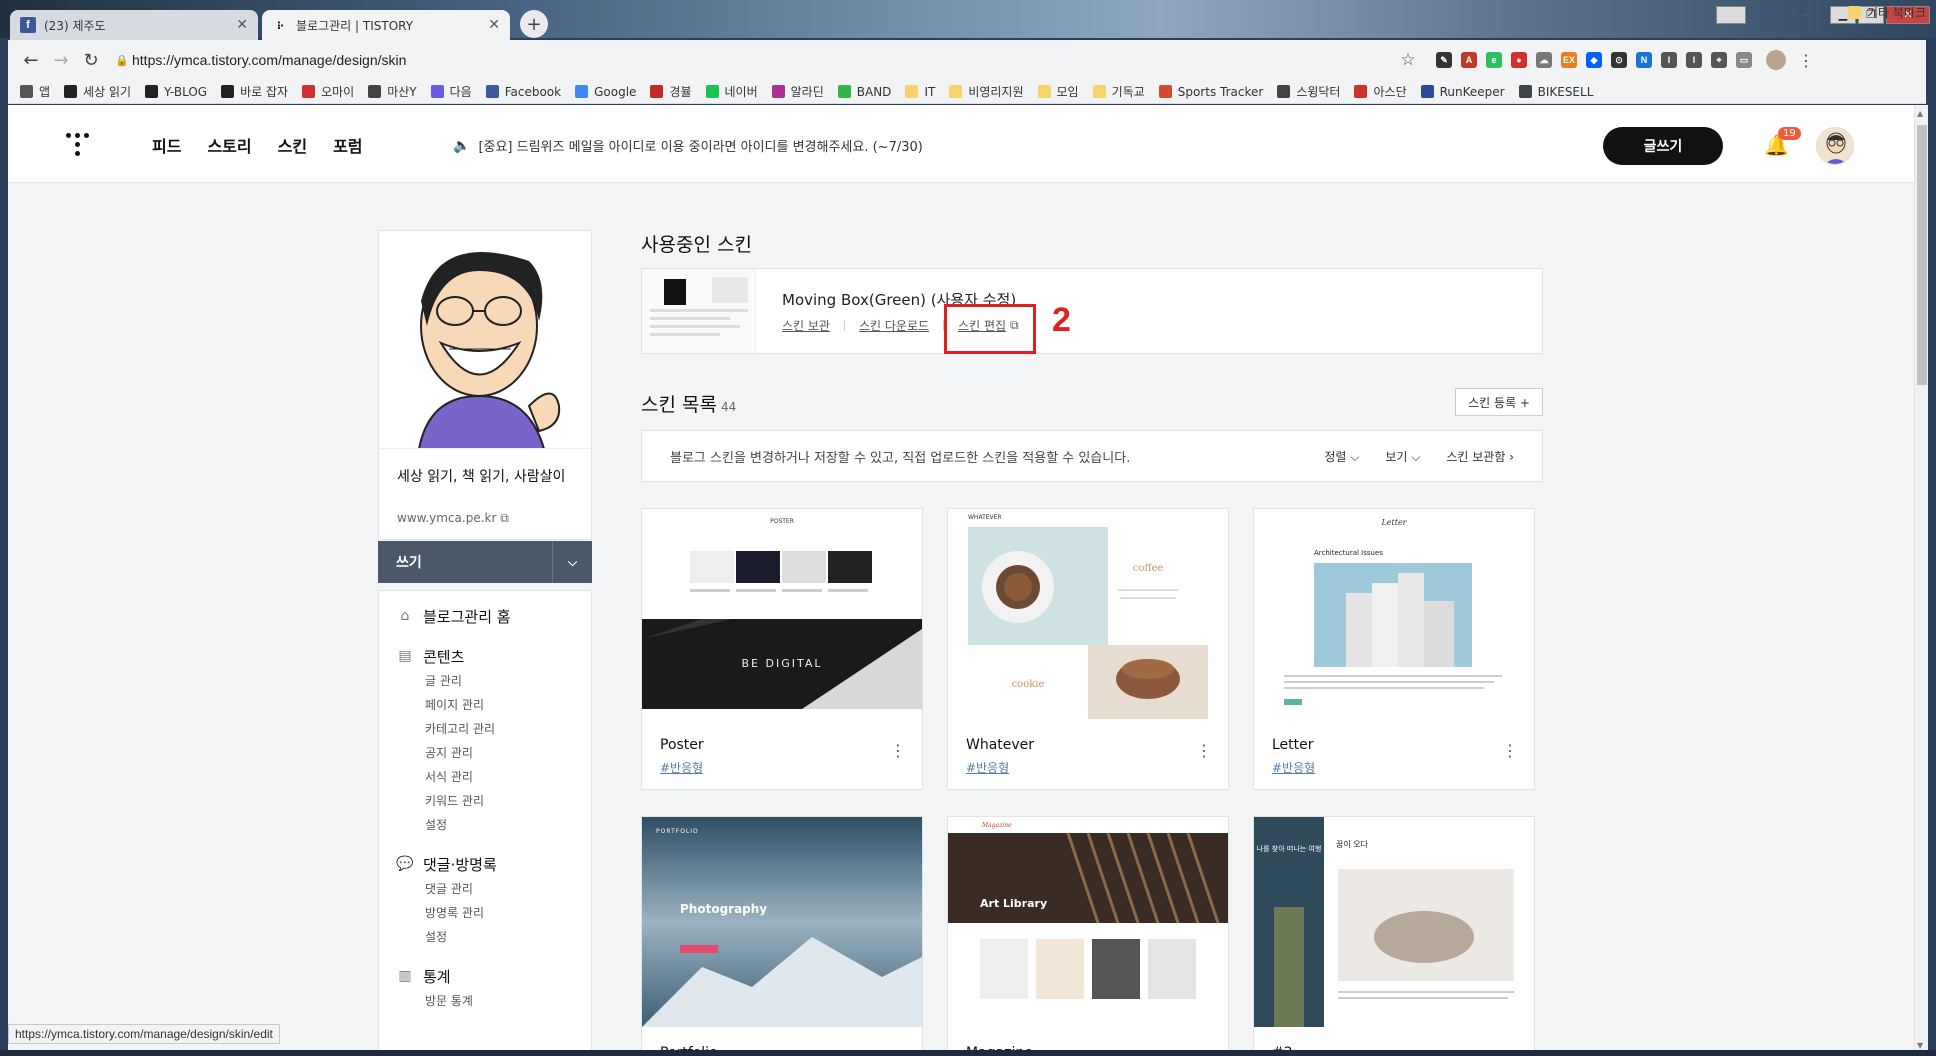 Image resolution: width=1936 pixels, height=1056 pixels. Describe the element at coordinates (166, 145) in the screenshot. I see `gnb-item-feed: 피드` at that location.